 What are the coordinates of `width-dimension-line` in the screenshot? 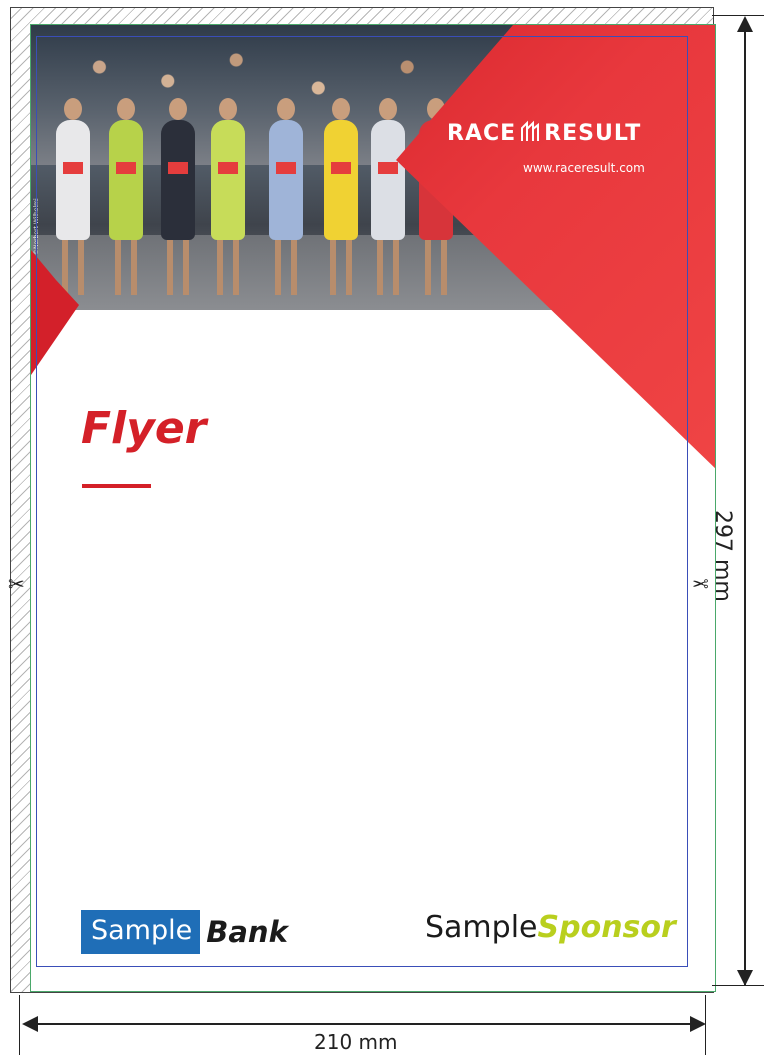 It's located at (364, 1024).